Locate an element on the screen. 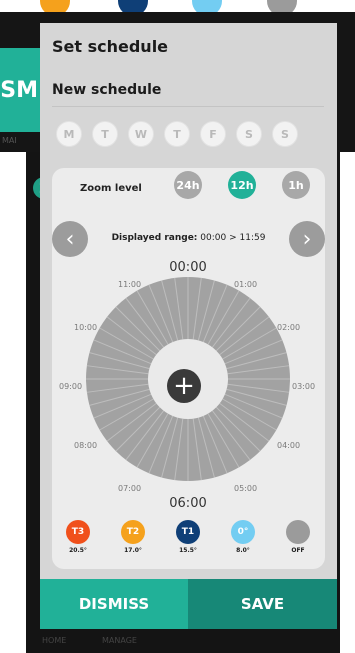  day-toggle-sunday: S is located at coordinates (285, 134).